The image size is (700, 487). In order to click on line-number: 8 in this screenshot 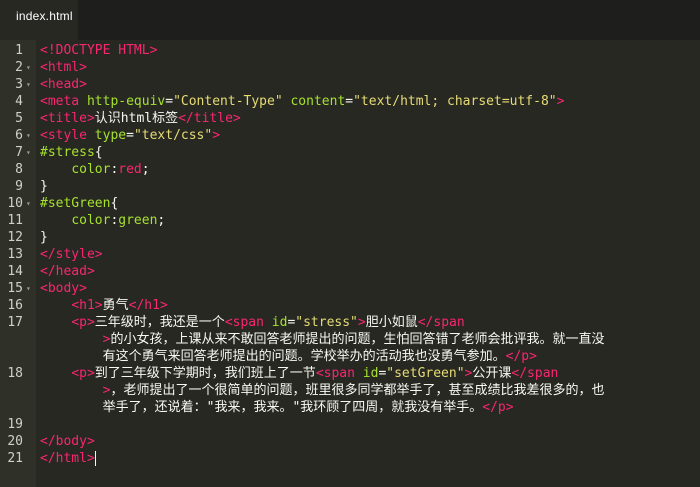, I will do `click(18, 169)`.